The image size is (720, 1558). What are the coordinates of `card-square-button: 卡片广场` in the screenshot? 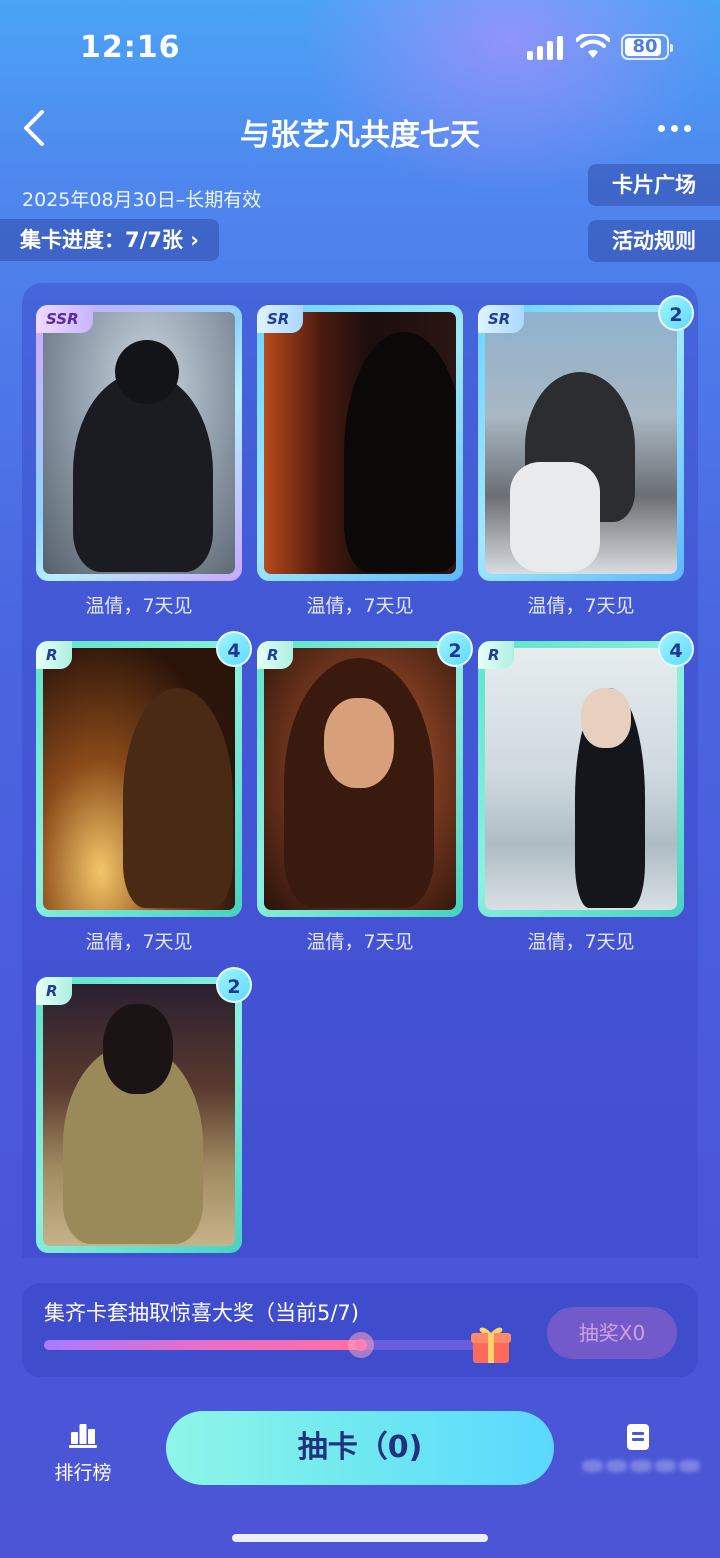 It's located at (654, 185).